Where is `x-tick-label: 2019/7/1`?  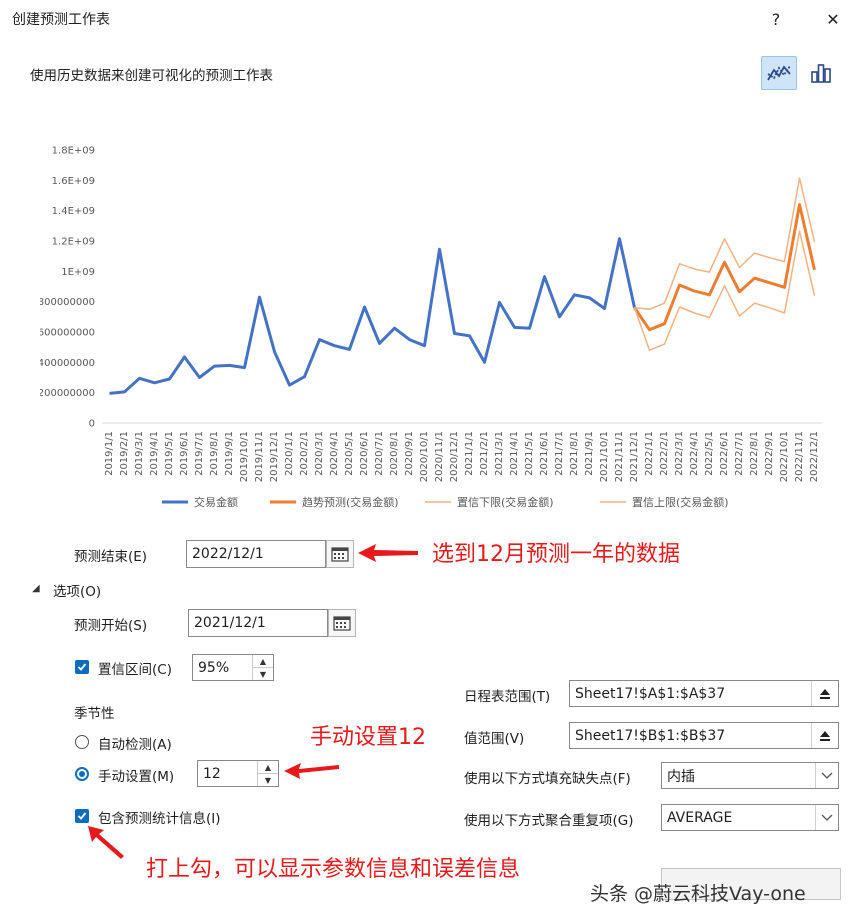
x-tick-label: 2019/7/1 is located at coordinates (199, 453).